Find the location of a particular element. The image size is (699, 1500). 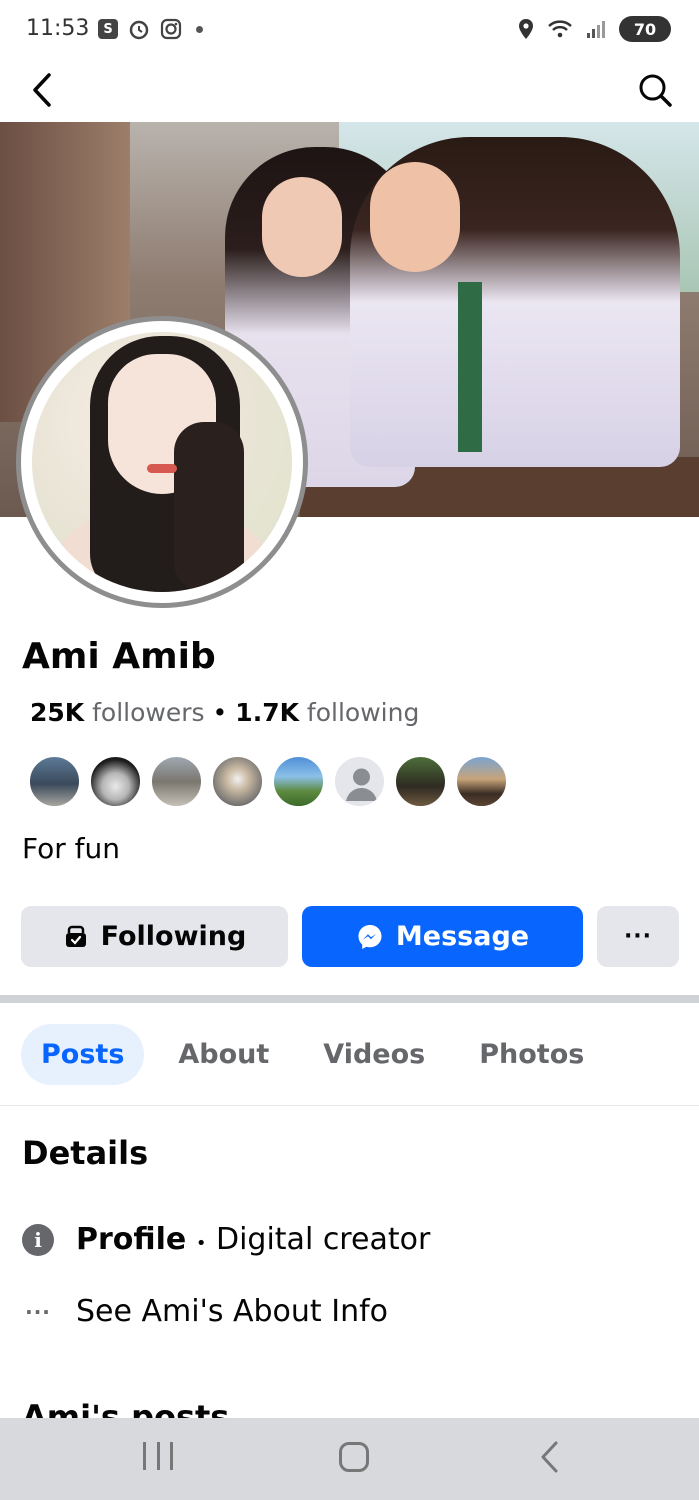

profile-category-label: Profile is located at coordinates (131, 1239).